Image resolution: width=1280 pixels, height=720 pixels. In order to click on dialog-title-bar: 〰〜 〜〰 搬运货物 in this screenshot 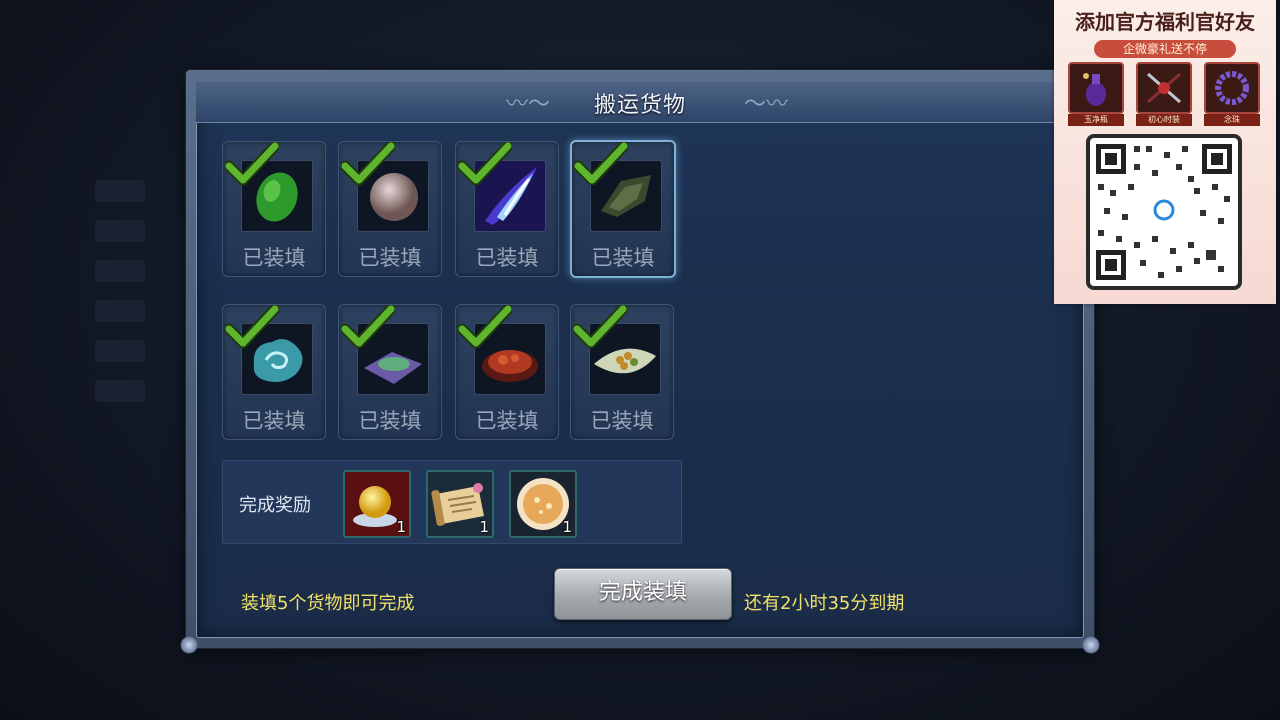, I will do `click(640, 102)`.